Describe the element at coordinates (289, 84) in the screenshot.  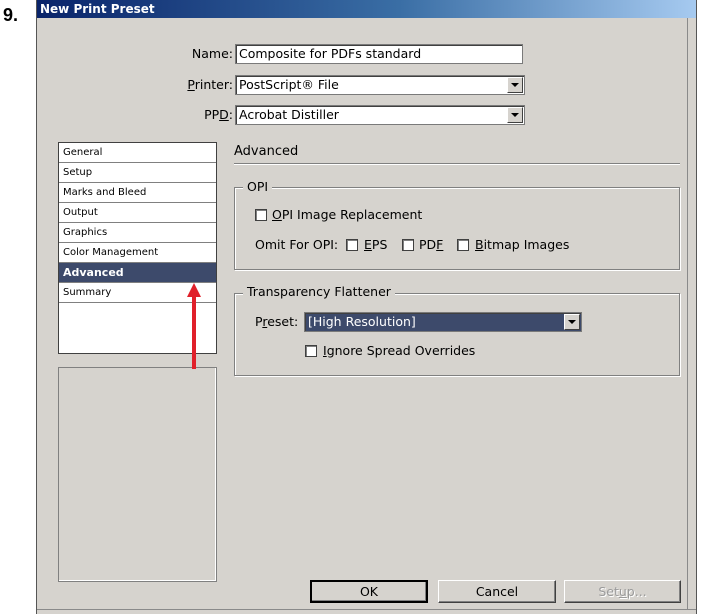
I see `printer-select-value: PostScript® File` at that location.